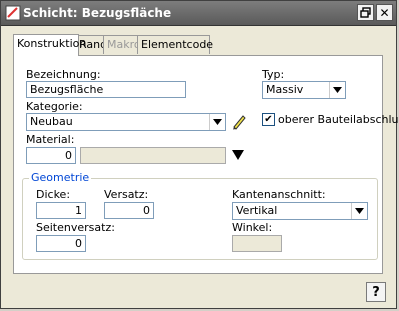  What do you see at coordinates (239, 121) in the screenshot?
I see `pencil-icon` at bounding box center [239, 121].